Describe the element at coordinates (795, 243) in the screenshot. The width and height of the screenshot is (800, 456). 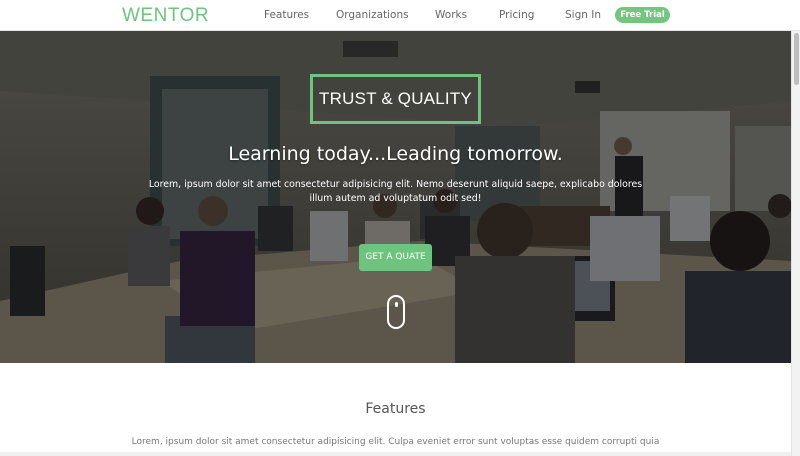
I see `scrollbar` at that location.